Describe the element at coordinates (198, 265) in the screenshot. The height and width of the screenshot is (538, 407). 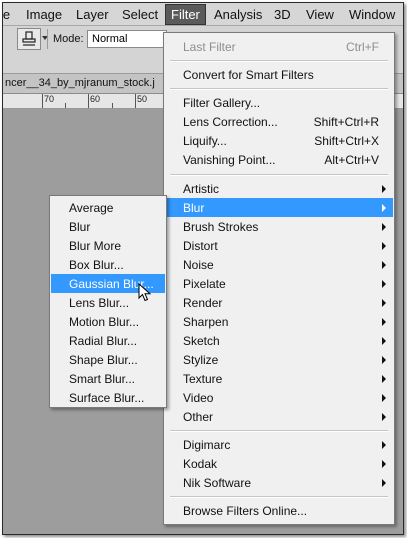
I see `menu-item-label: Noise` at that location.